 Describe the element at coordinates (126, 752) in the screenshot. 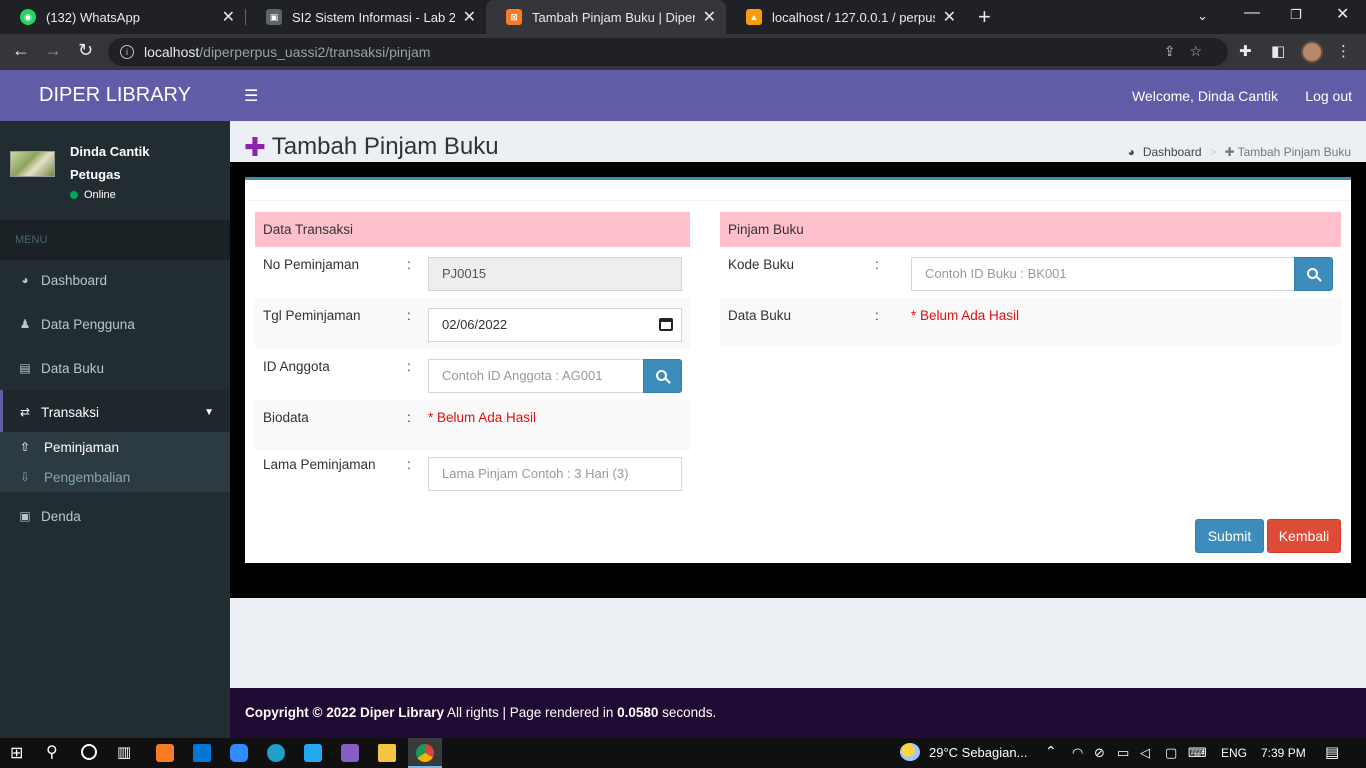

I see `task-view-icon: ▥` at that location.